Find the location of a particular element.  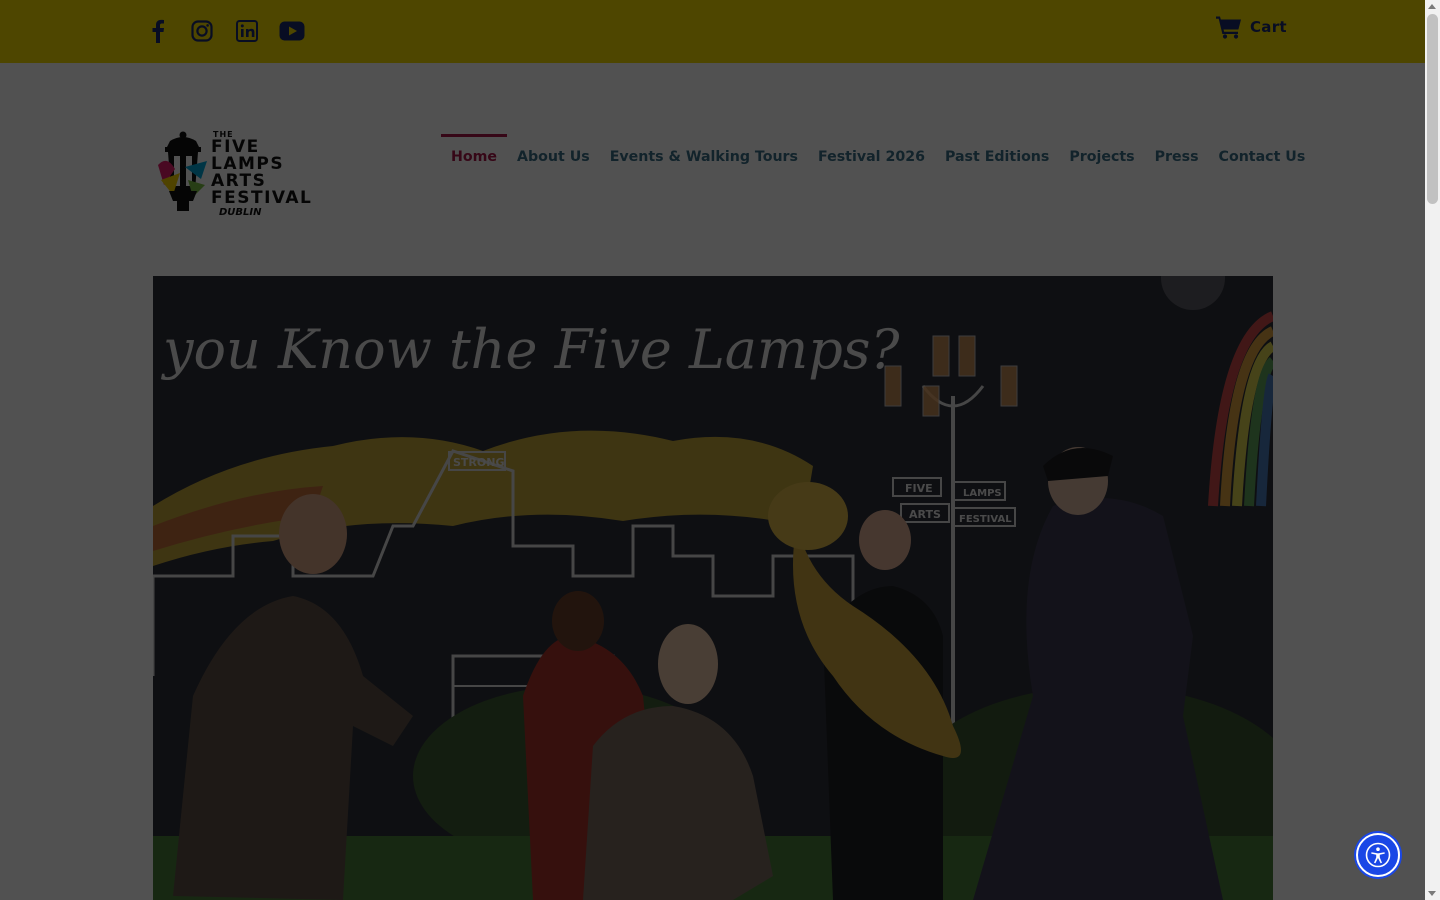

sign-festival: FESTIVAL is located at coordinates (985, 519).